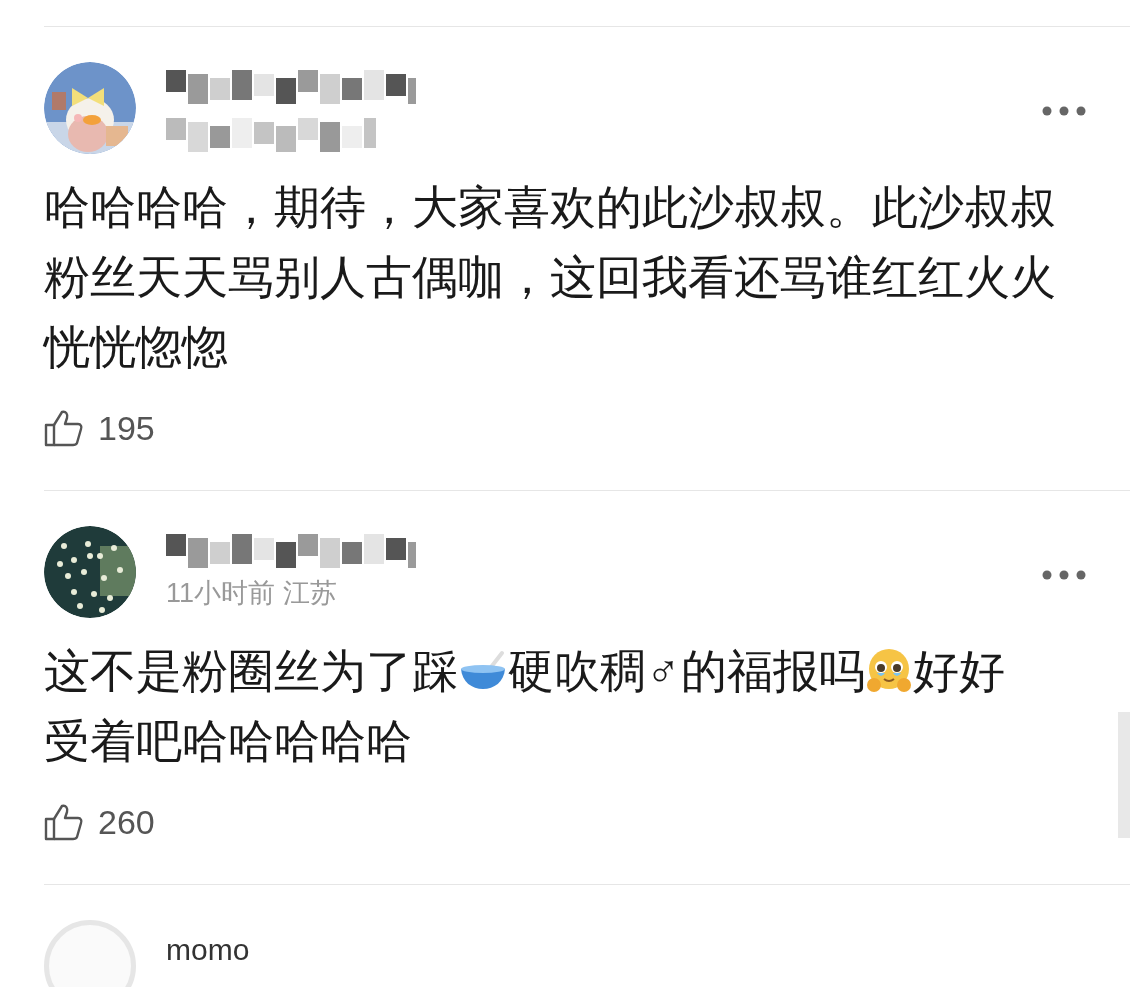  What do you see at coordinates (958, 671) in the screenshot?
I see `comment-text: 好好` at bounding box center [958, 671].